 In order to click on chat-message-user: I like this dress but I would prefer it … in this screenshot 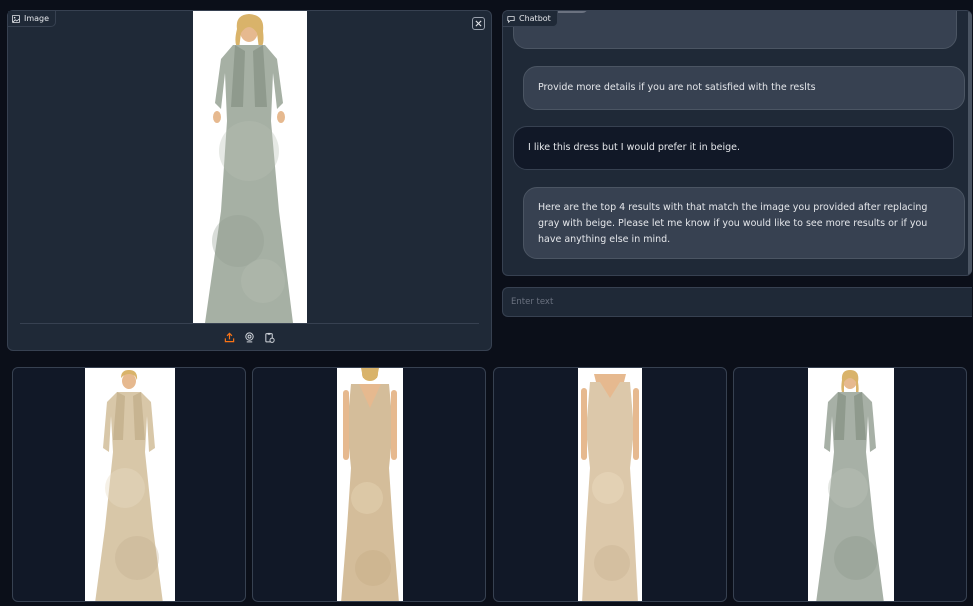, I will do `click(733, 148)`.